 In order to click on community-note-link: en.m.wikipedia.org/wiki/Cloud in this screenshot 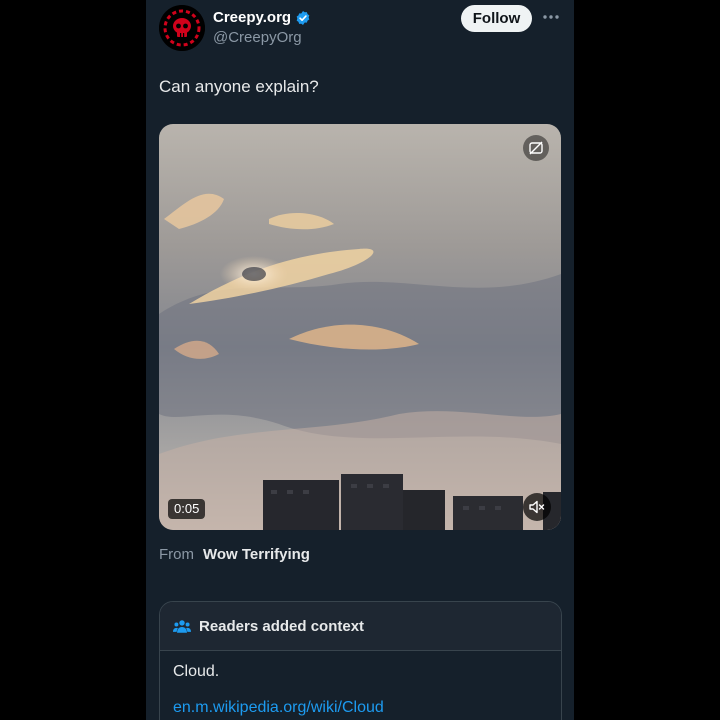, I will do `click(278, 708)`.